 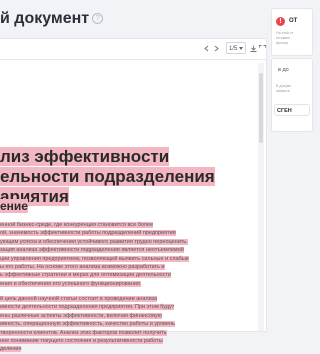 What do you see at coordinates (282, 43) in the screenshot?
I see `warning-text-line: фильтр` at bounding box center [282, 43].